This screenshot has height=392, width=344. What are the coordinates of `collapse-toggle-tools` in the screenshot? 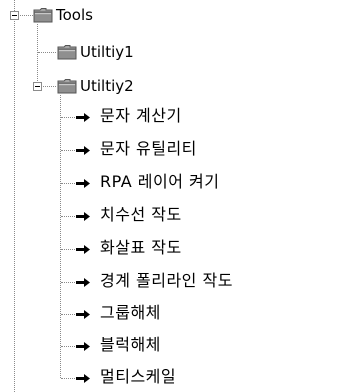 It's located at (14, 15).